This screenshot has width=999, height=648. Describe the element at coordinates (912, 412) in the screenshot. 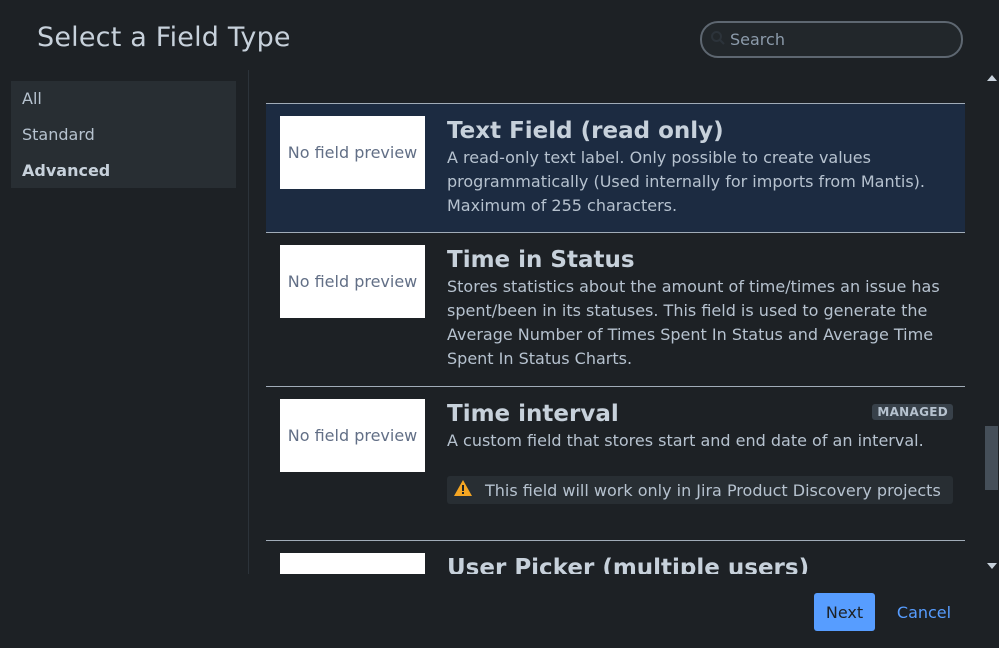

I see `managed-badge: MANAGED` at that location.